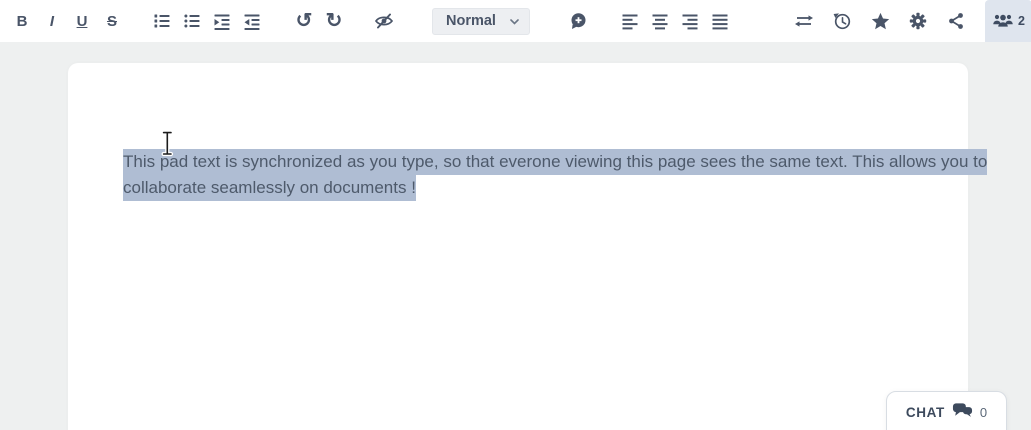 The image size is (1031, 430). I want to click on favorite-star-button, so click(880, 21).